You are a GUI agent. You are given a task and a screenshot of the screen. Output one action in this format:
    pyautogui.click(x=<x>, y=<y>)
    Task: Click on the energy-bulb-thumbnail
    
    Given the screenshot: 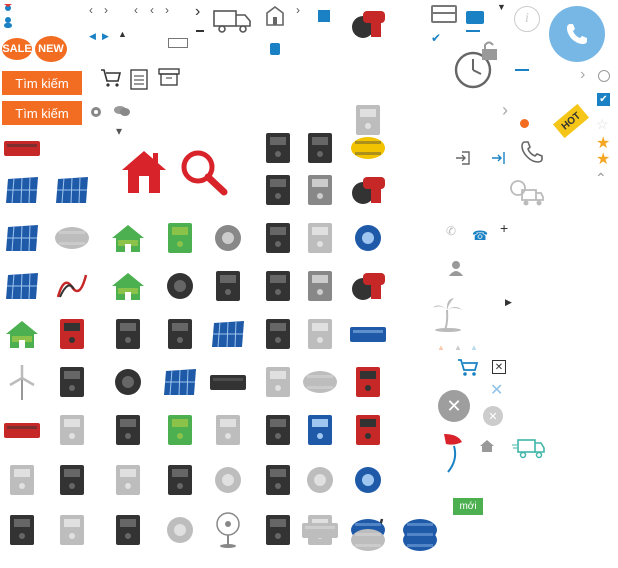 What is the action you would take?
    pyautogui.click(x=228, y=480)
    